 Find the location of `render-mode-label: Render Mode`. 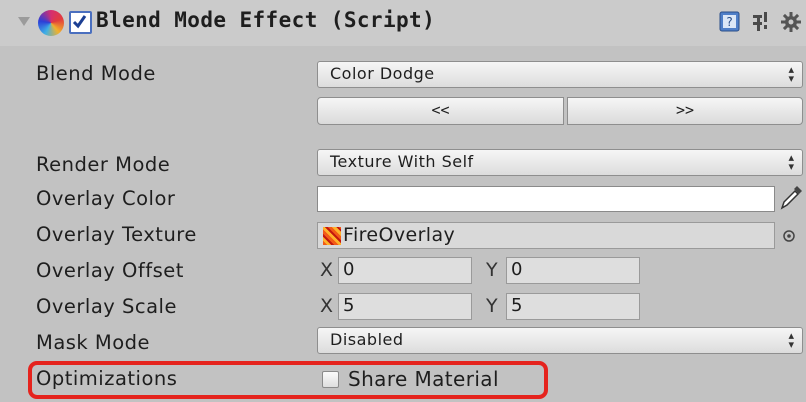

render-mode-label: Render Mode is located at coordinates (103, 164).